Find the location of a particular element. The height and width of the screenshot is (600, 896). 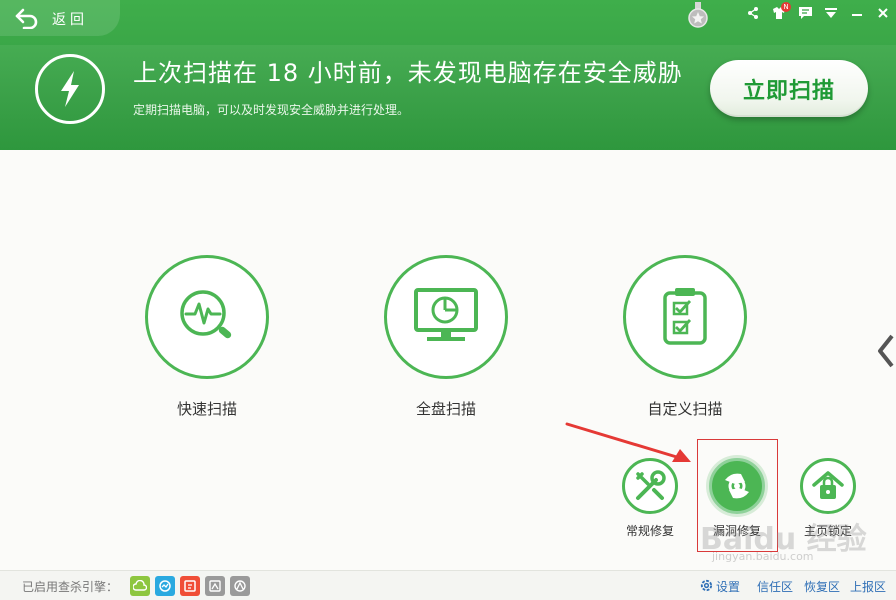

avira-engine-icon is located at coordinates (240, 586).